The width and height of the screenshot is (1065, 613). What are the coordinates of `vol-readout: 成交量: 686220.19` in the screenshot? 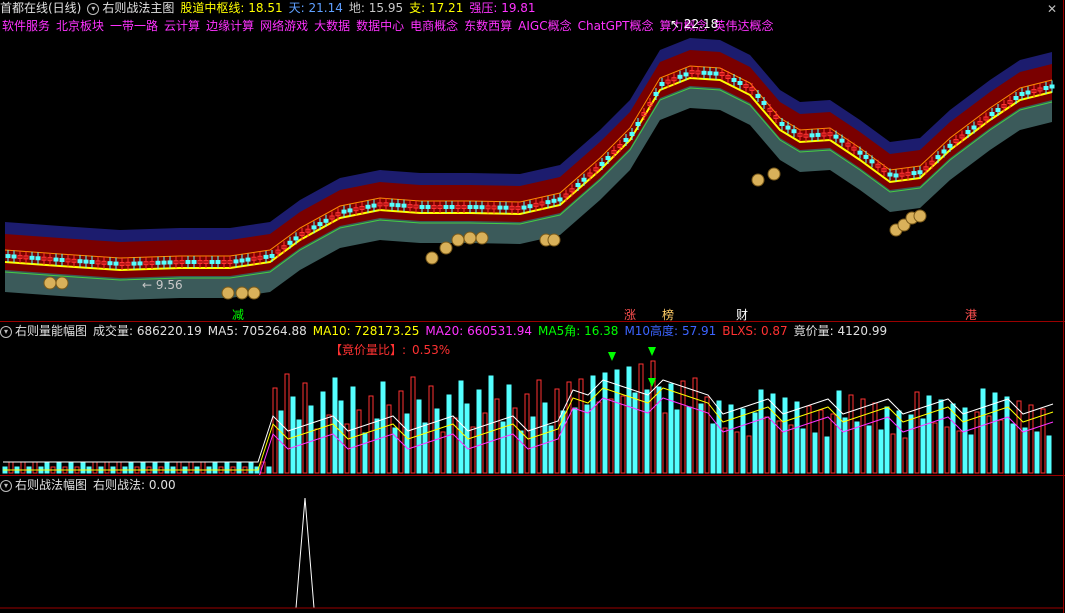 It's located at (147, 331).